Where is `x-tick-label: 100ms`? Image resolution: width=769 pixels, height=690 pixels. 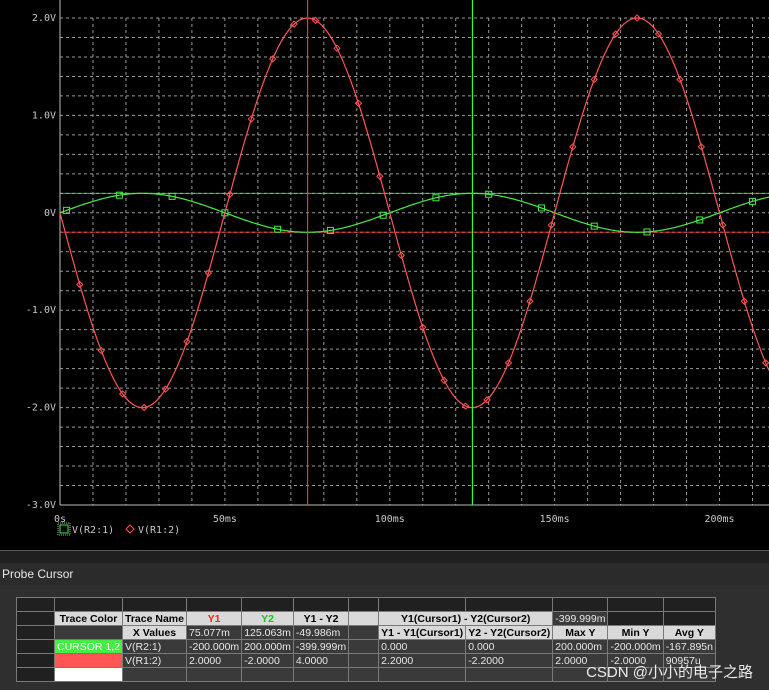 x-tick-label: 100ms is located at coordinates (390, 519).